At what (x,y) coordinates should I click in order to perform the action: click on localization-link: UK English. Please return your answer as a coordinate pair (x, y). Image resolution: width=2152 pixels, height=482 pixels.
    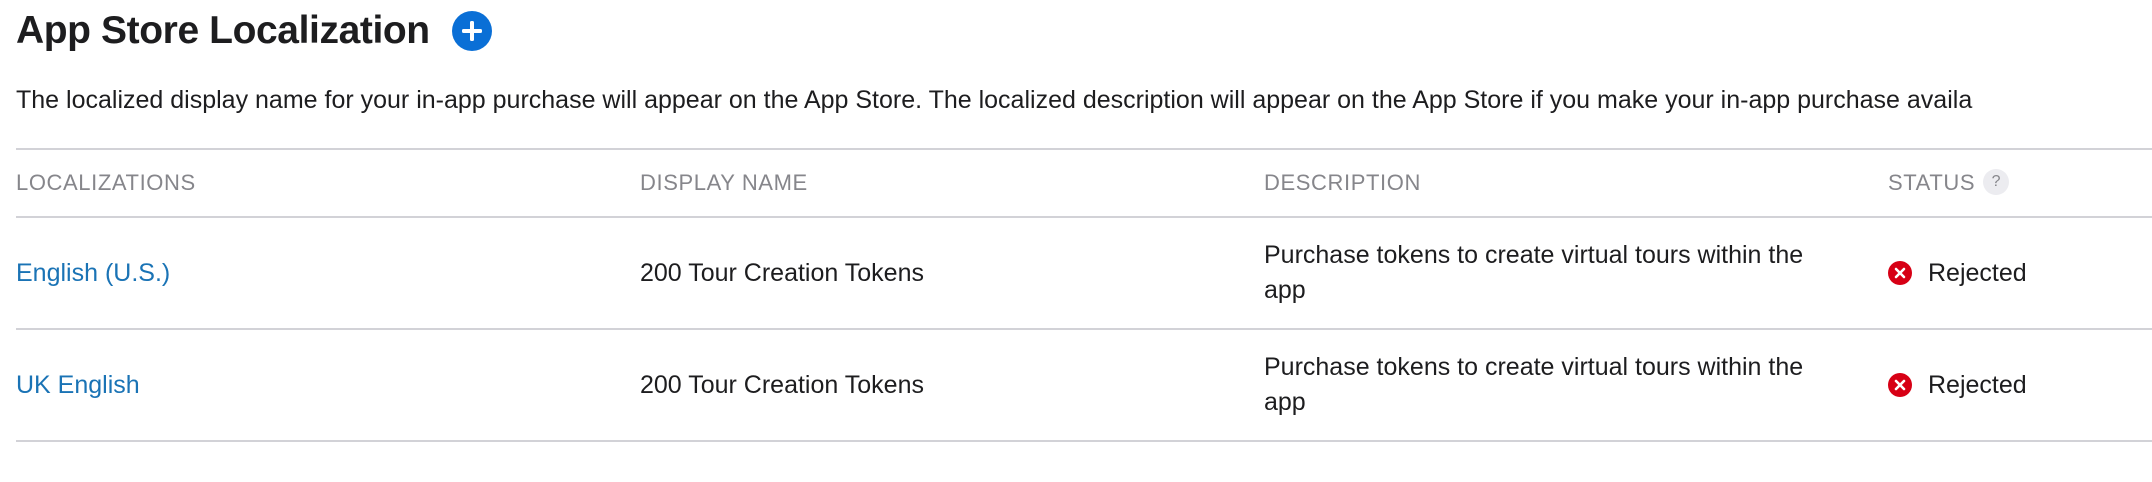
    Looking at the image, I should click on (78, 385).